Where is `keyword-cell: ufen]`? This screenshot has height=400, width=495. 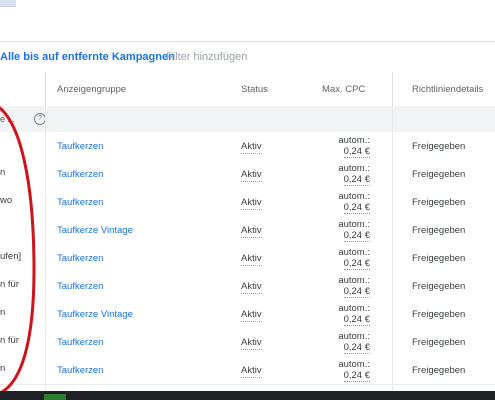 keyword-cell: ufen] is located at coordinates (11, 256).